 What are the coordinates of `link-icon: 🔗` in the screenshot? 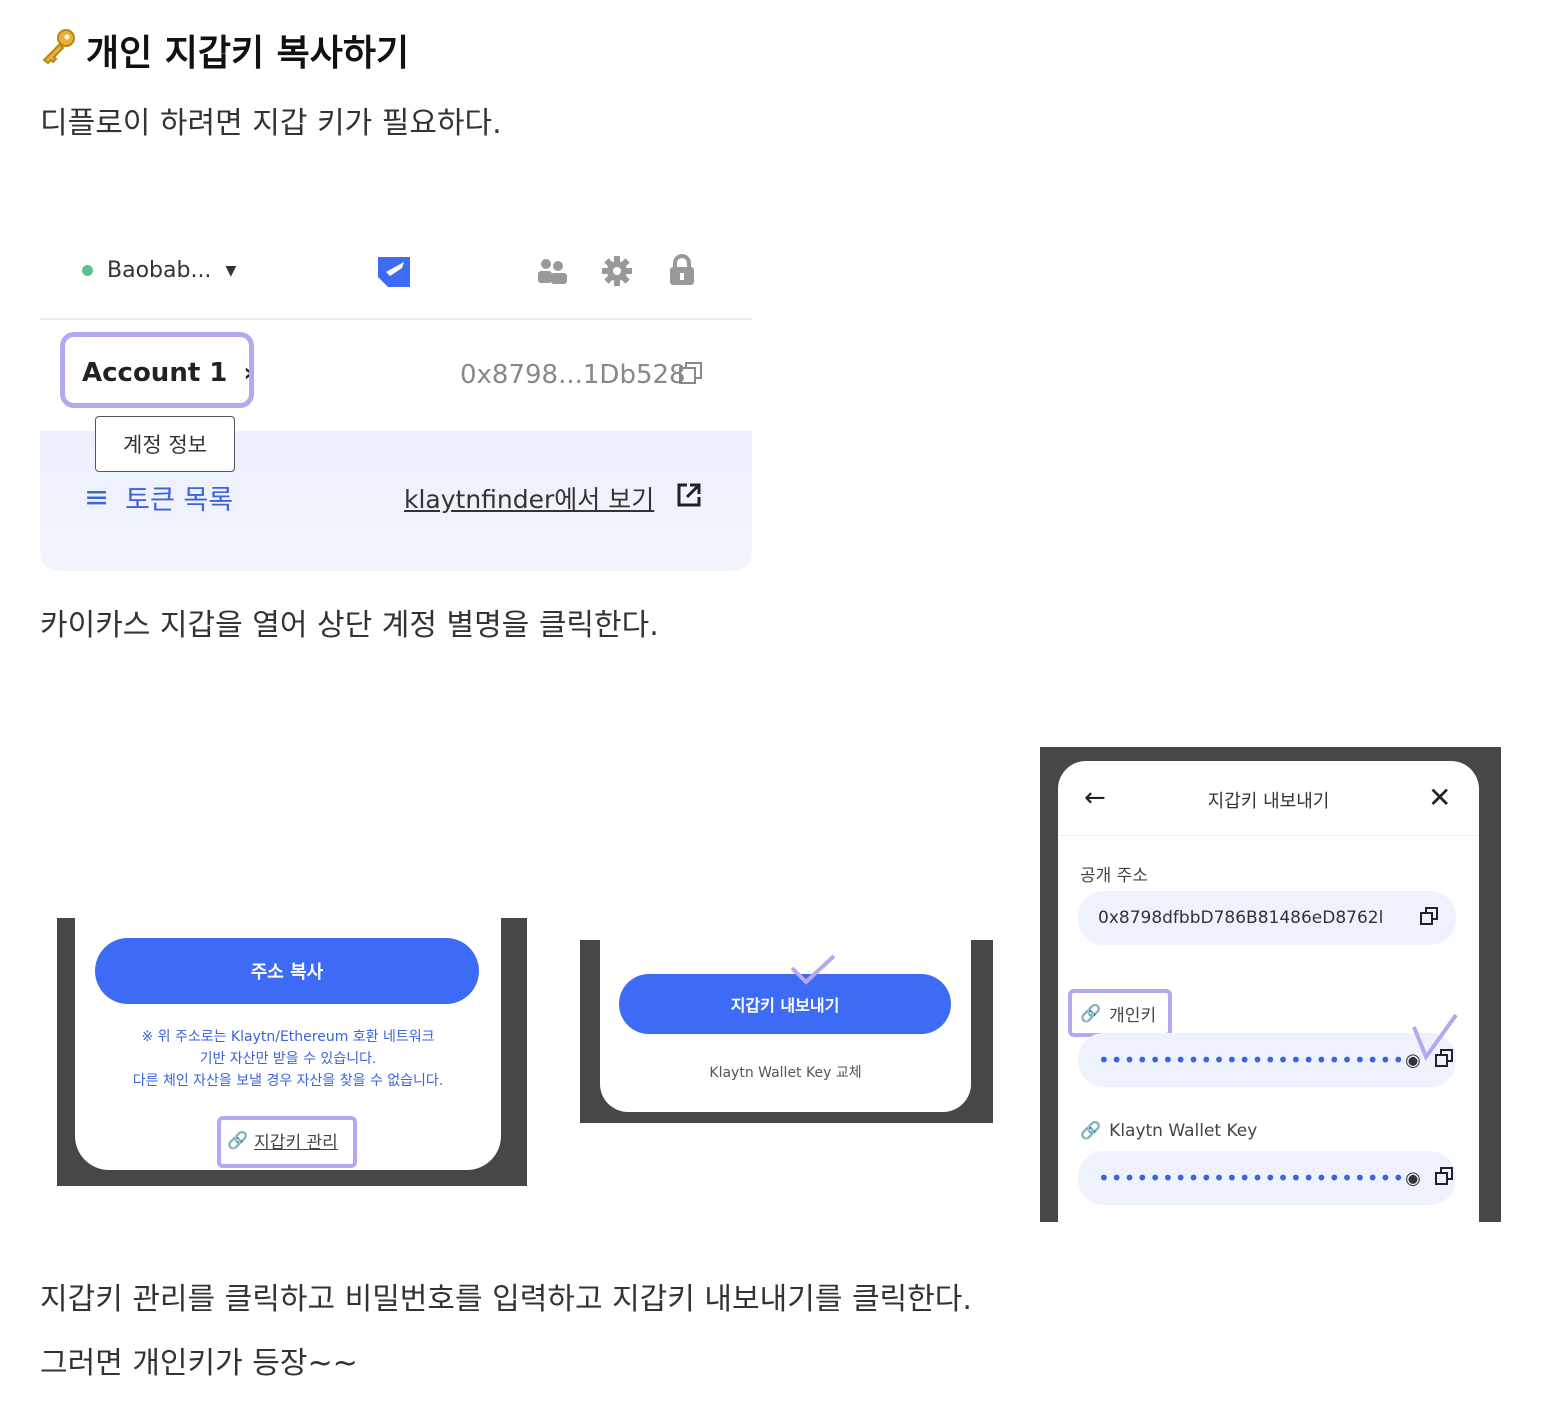 It's located at (1091, 1131).